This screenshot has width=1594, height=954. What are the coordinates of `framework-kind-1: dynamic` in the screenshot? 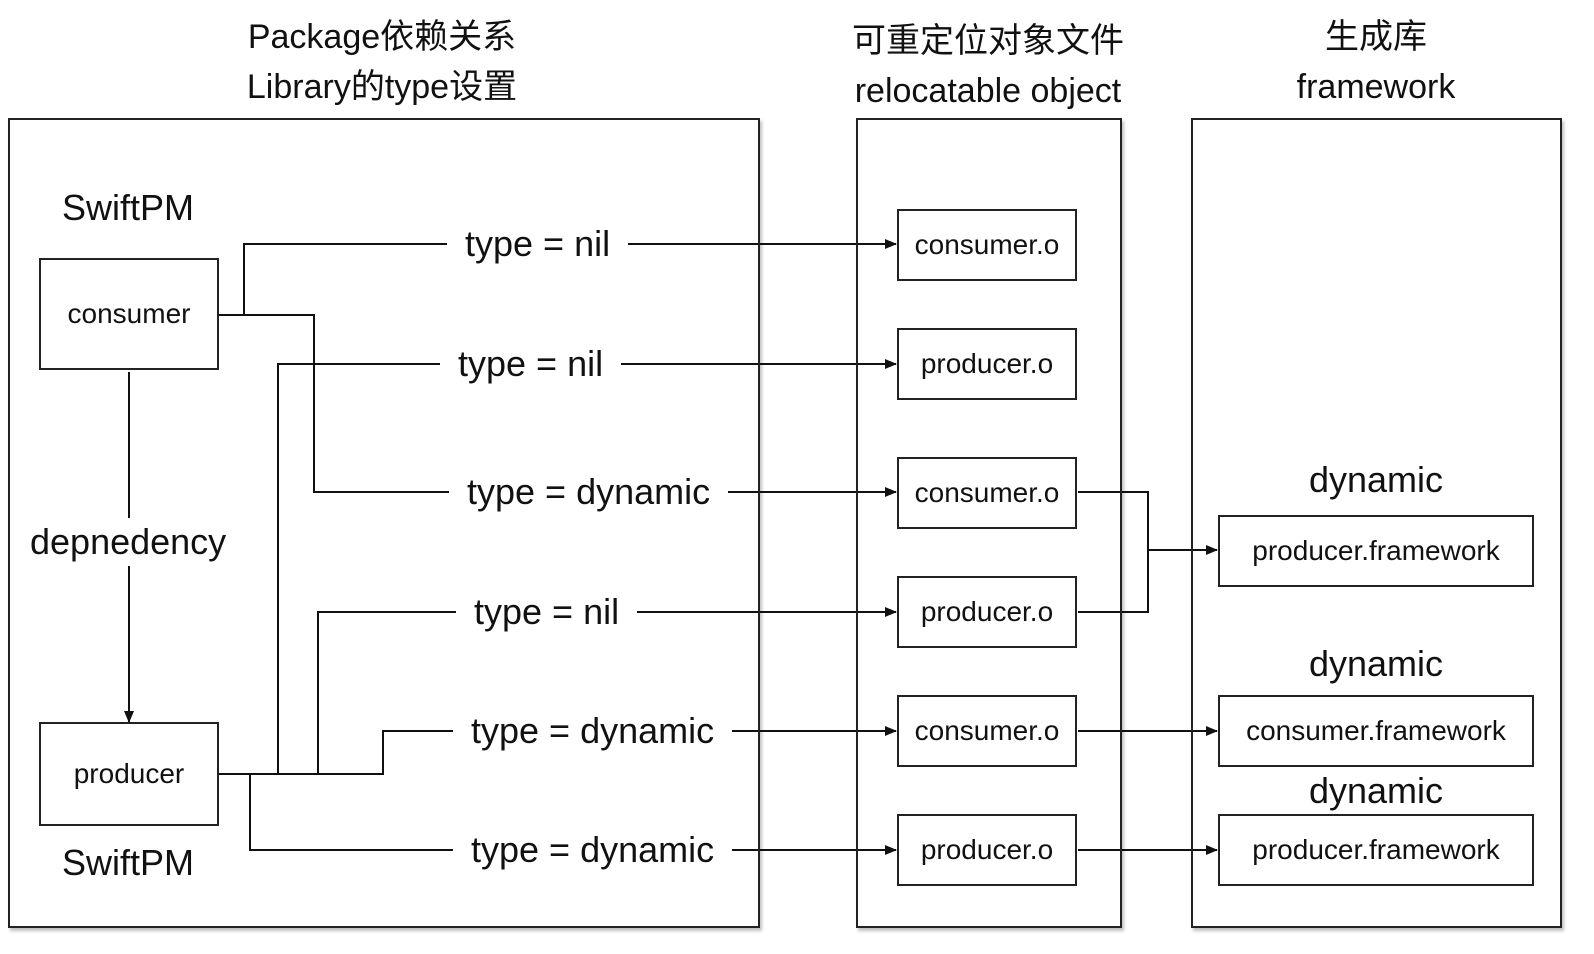 It's located at (1376, 479).